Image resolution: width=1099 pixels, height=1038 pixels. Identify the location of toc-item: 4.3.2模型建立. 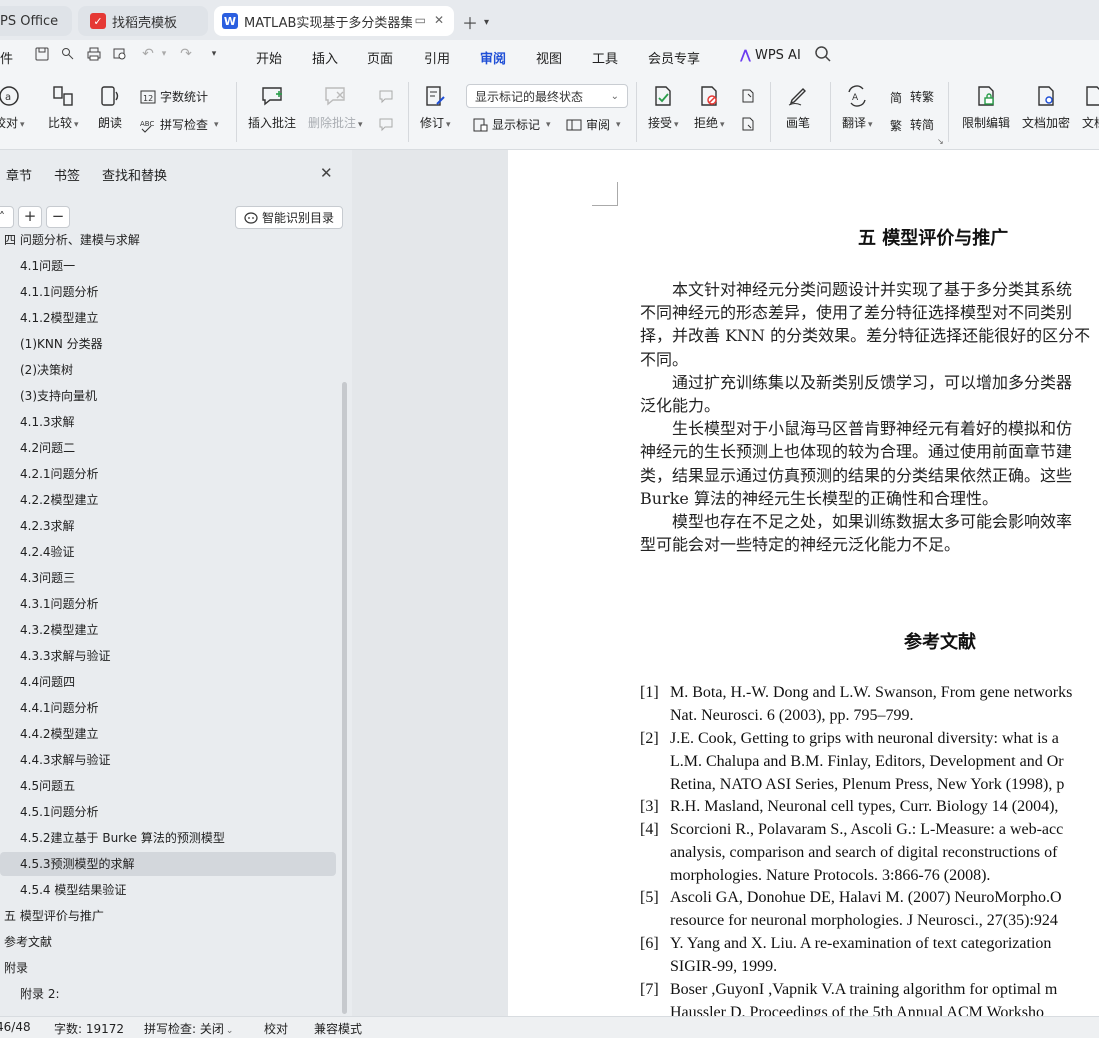
(168, 630).